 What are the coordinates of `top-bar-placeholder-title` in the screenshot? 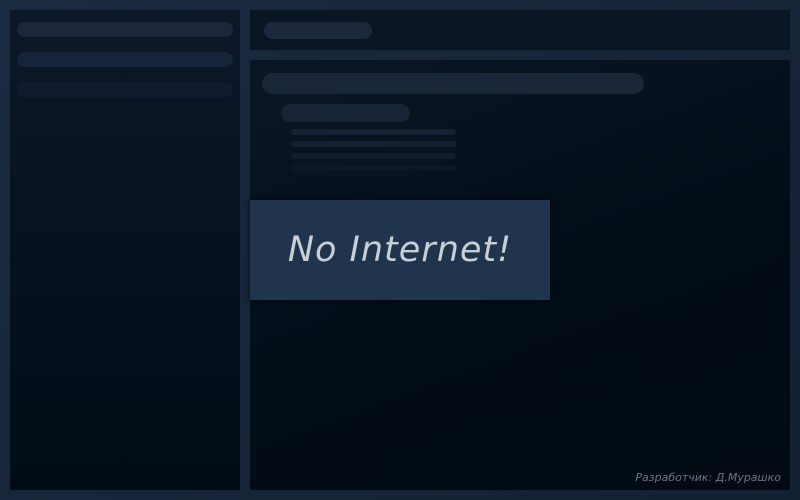 It's located at (318, 30).